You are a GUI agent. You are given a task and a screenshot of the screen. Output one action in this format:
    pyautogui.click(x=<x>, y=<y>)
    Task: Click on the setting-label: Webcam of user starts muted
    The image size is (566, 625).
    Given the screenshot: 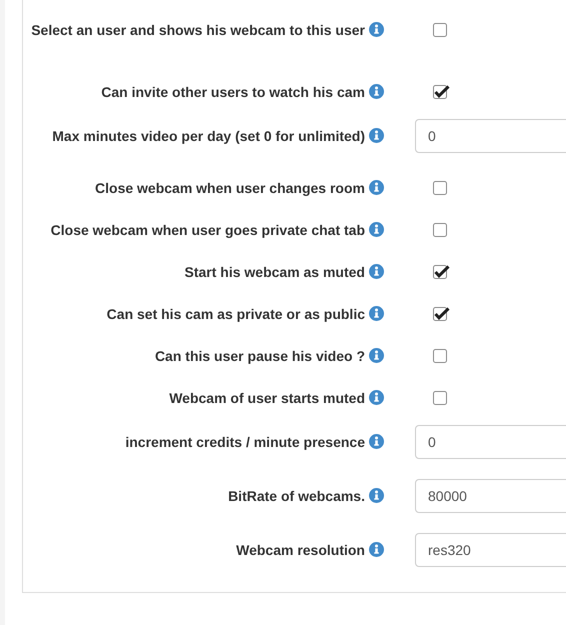 What is the action you would take?
    pyautogui.click(x=267, y=398)
    